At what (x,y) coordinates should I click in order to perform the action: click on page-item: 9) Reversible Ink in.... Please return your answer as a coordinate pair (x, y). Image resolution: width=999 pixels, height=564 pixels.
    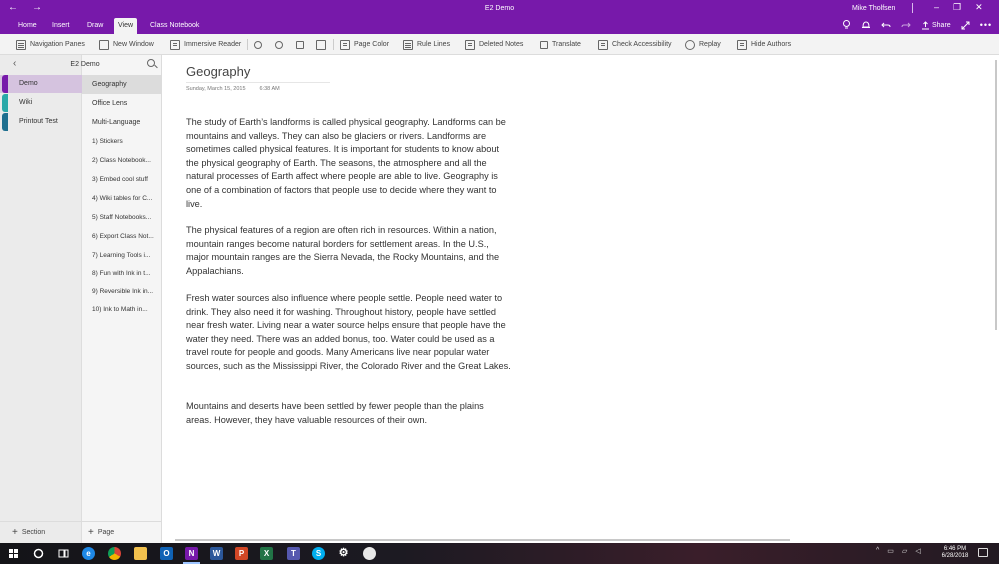
    Looking at the image, I should click on (122, 291).